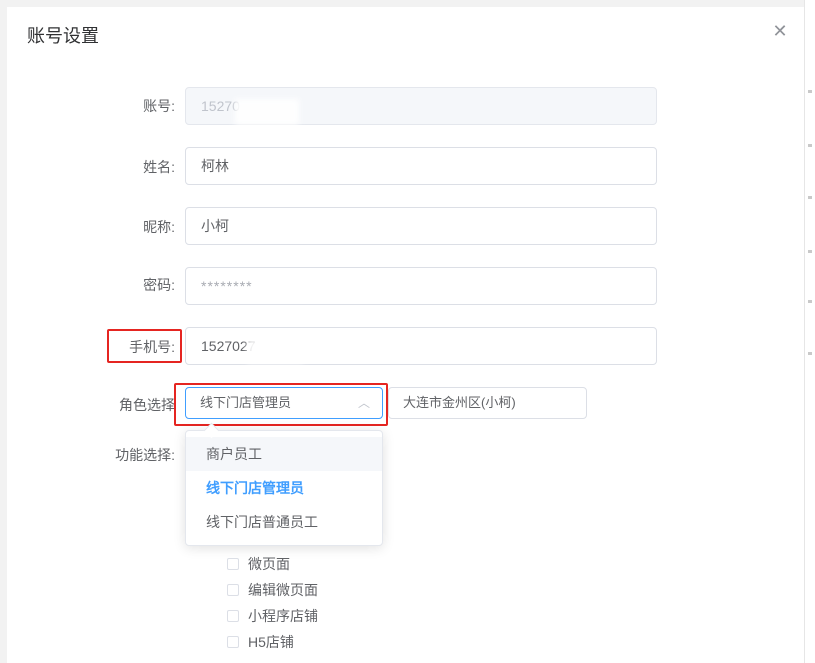  What do you see at coordinates (284, 454) in the screenshot?
I see `role-option: 商户员工` at bounding box center [284, 454].